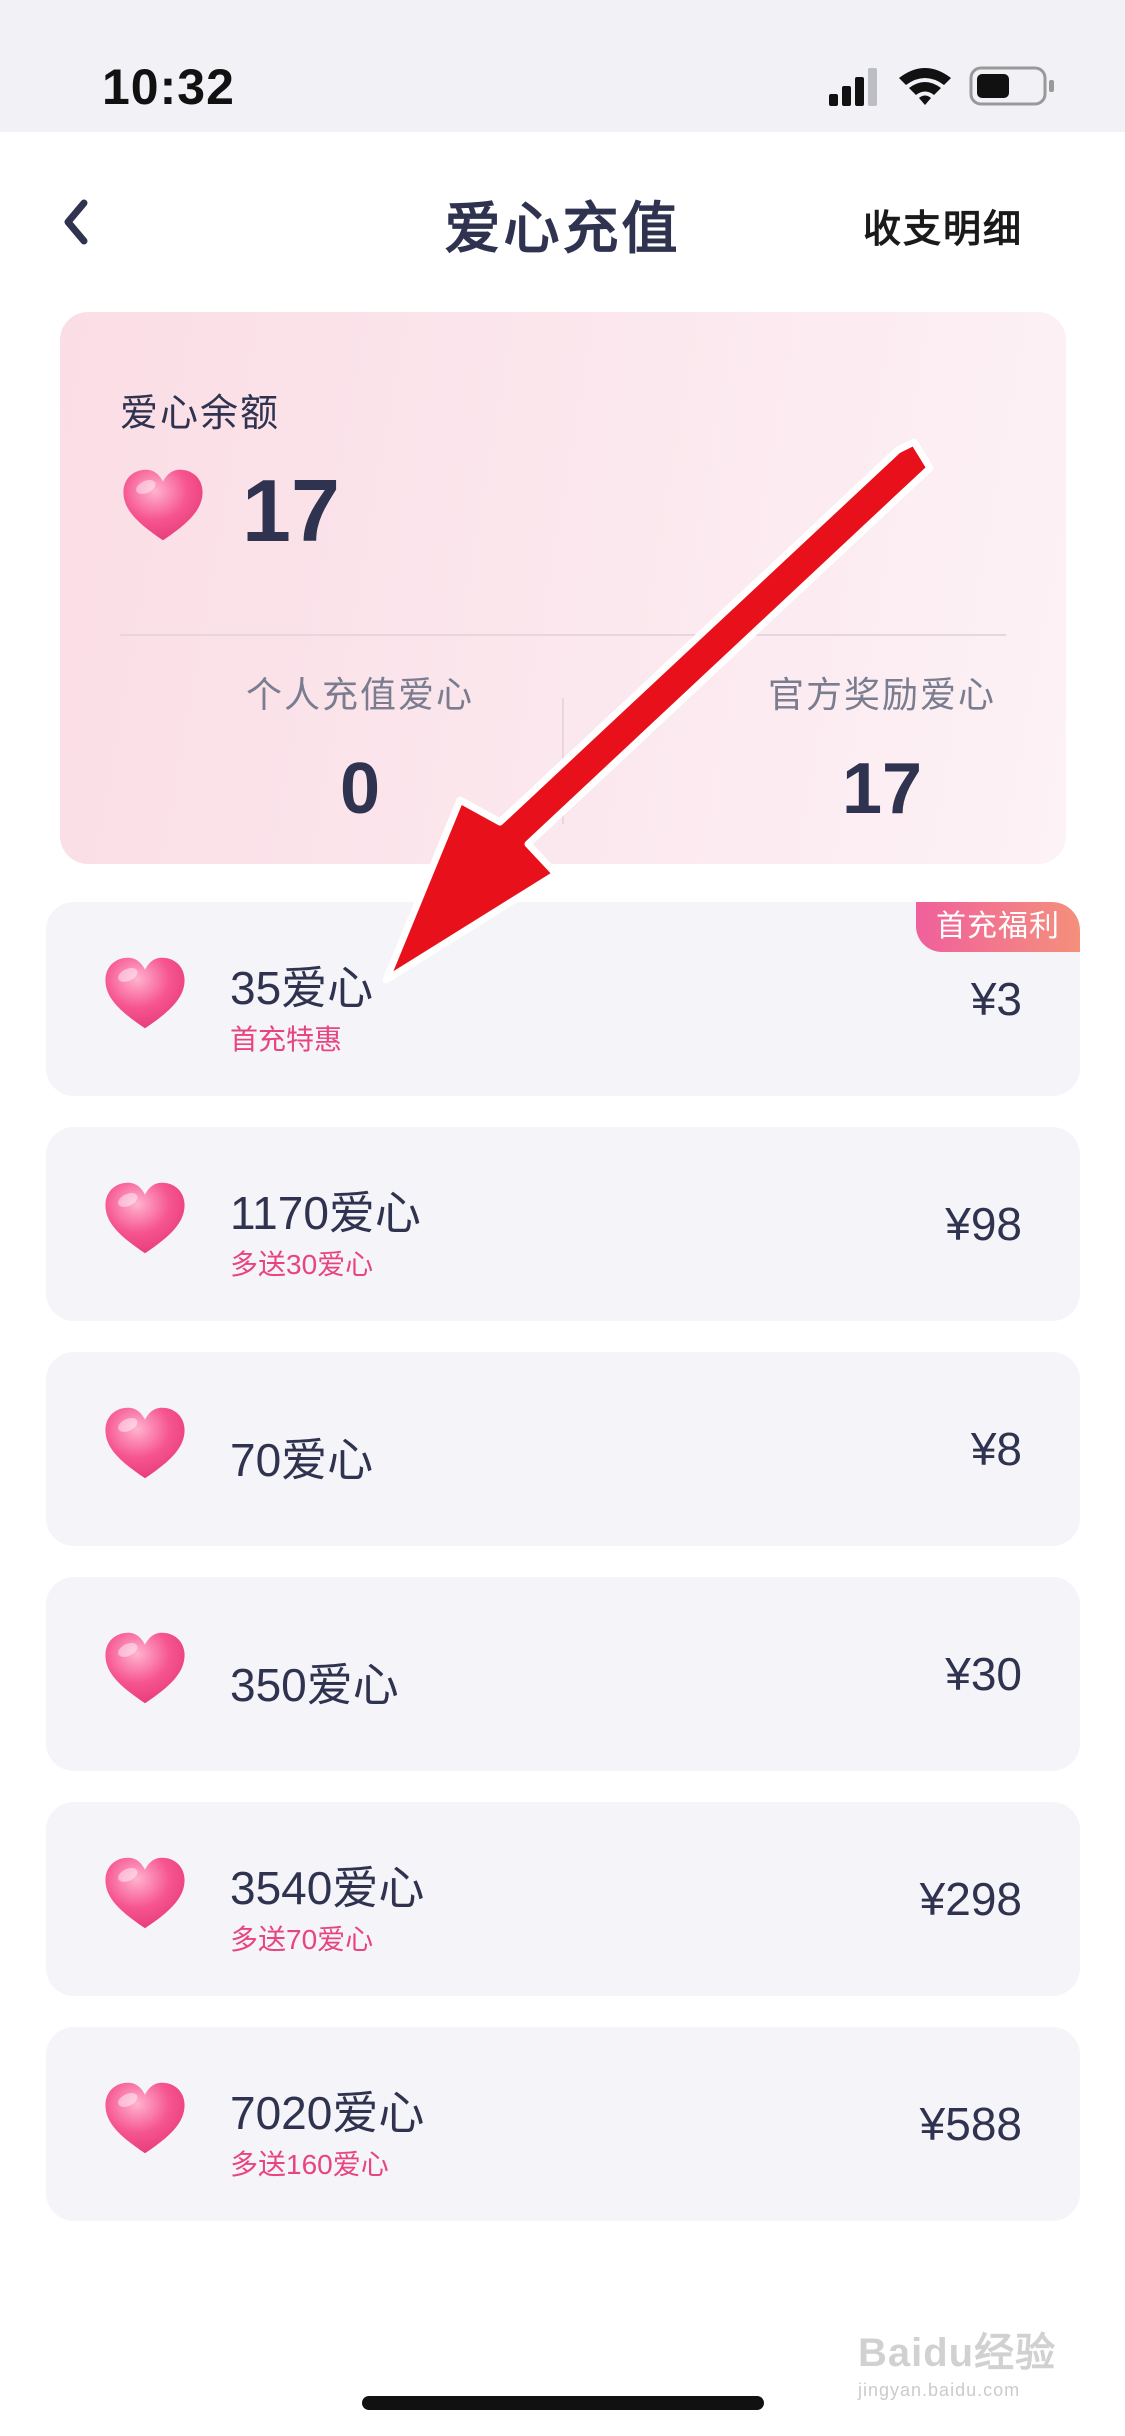  What do you see at coordinates (168, 87) in the screenshot?
I see `status-time: 10:32` at bounding box center [168, 87].